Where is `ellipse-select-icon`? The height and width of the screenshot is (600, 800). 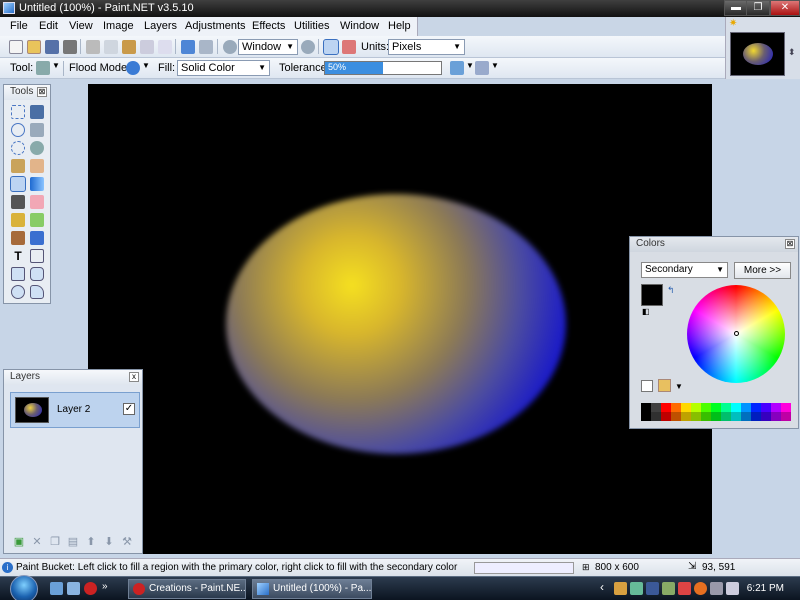 ellipse-select-icon is located at coordinates (18, 148).